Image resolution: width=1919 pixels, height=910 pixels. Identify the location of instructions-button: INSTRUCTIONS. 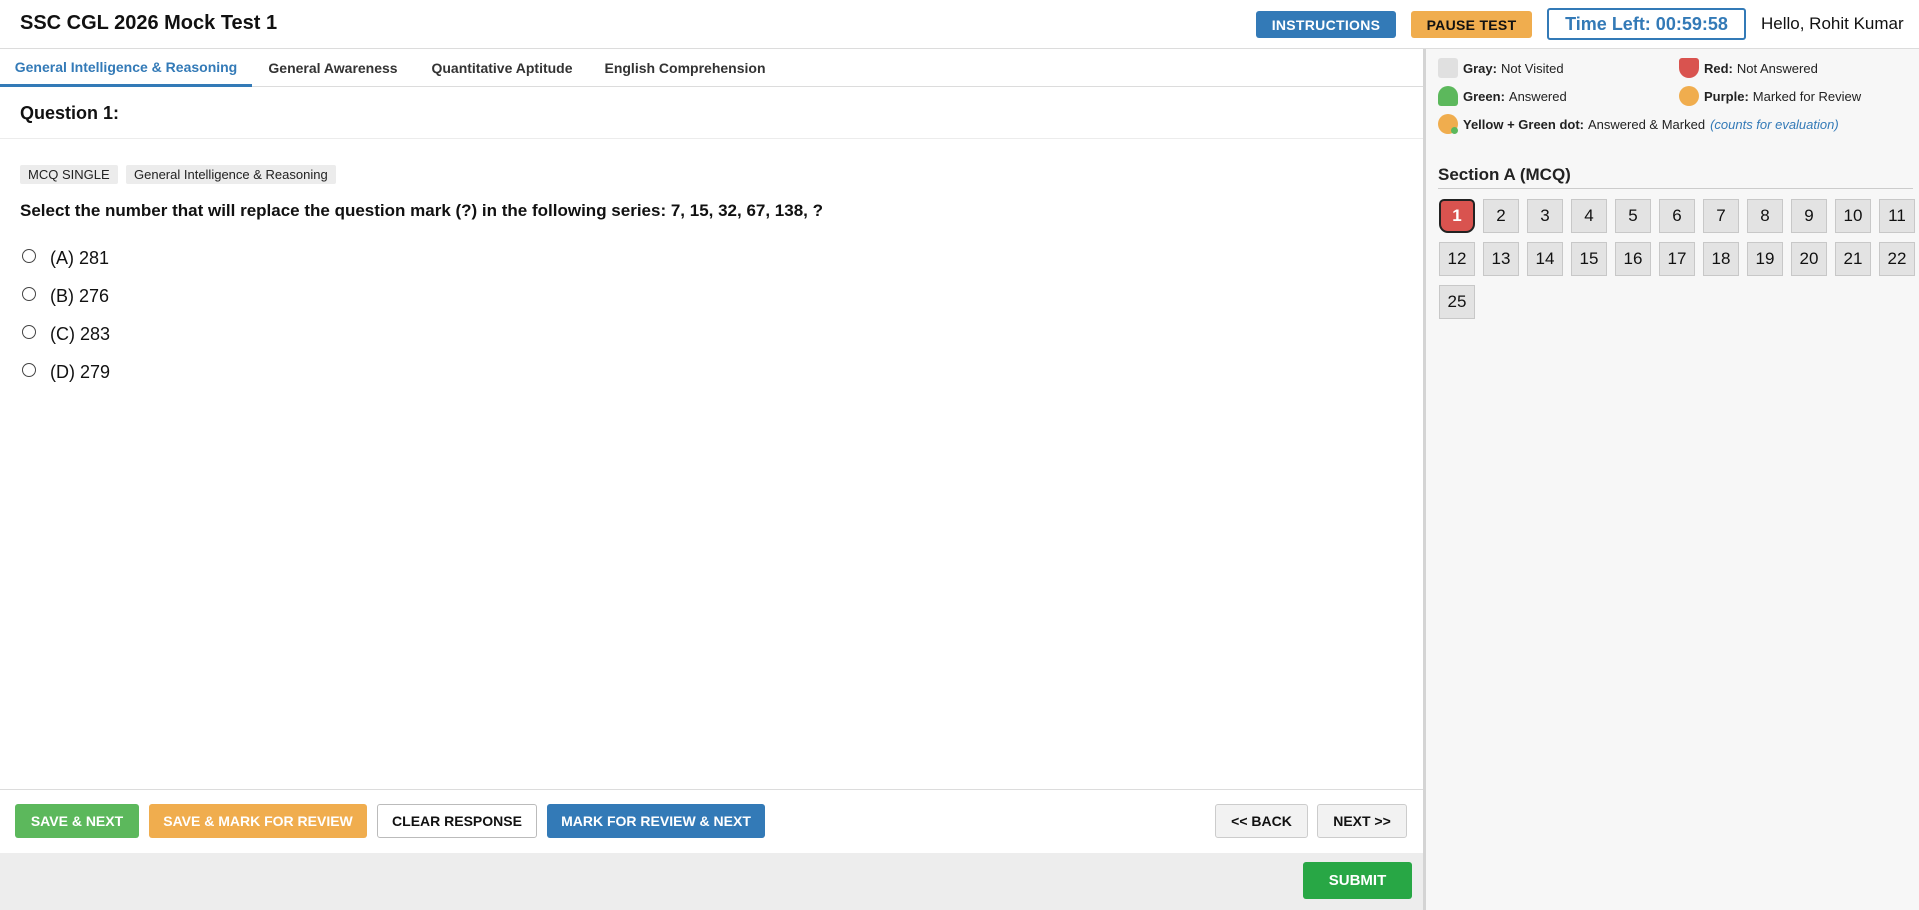
(1326, 24).